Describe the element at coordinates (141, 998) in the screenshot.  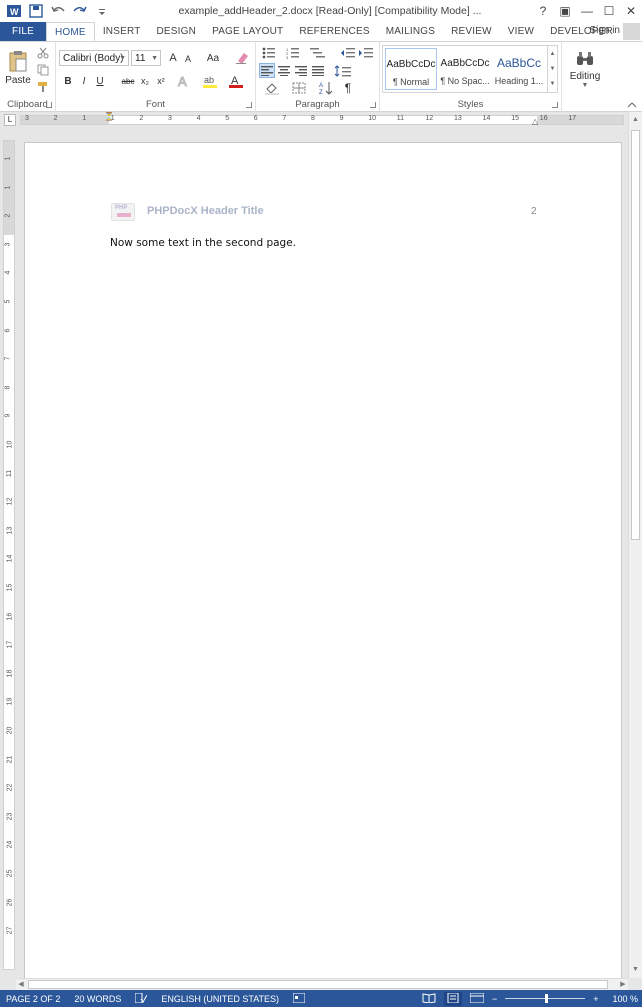
I see `proofing-icon` at that location.